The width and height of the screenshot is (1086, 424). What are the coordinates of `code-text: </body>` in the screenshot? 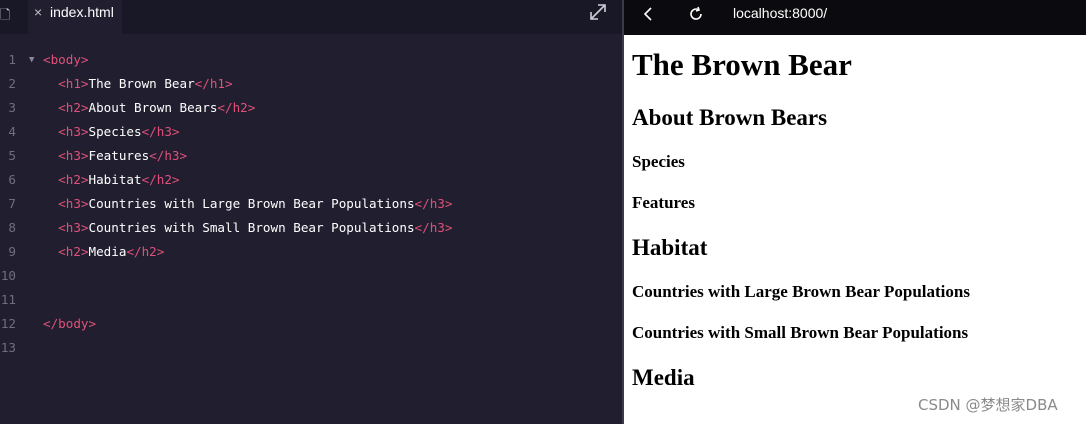 It's located at (69, 324).